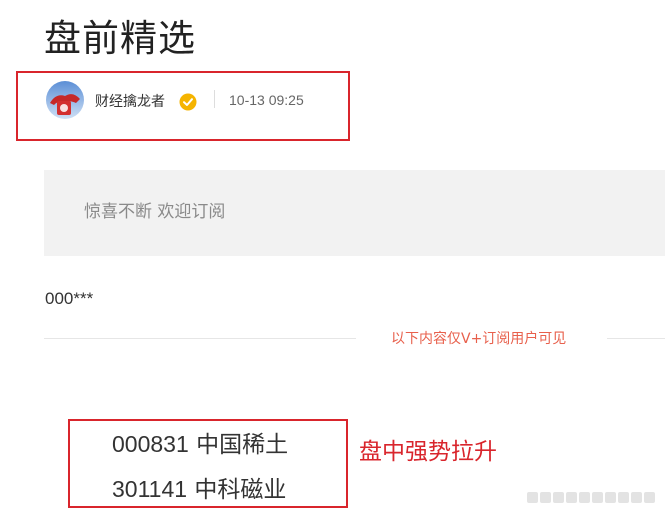  What do you see at coordinates (150, 489) in the screenshot?
I see `stock-code: 301141` at bounding box center [150, 489].